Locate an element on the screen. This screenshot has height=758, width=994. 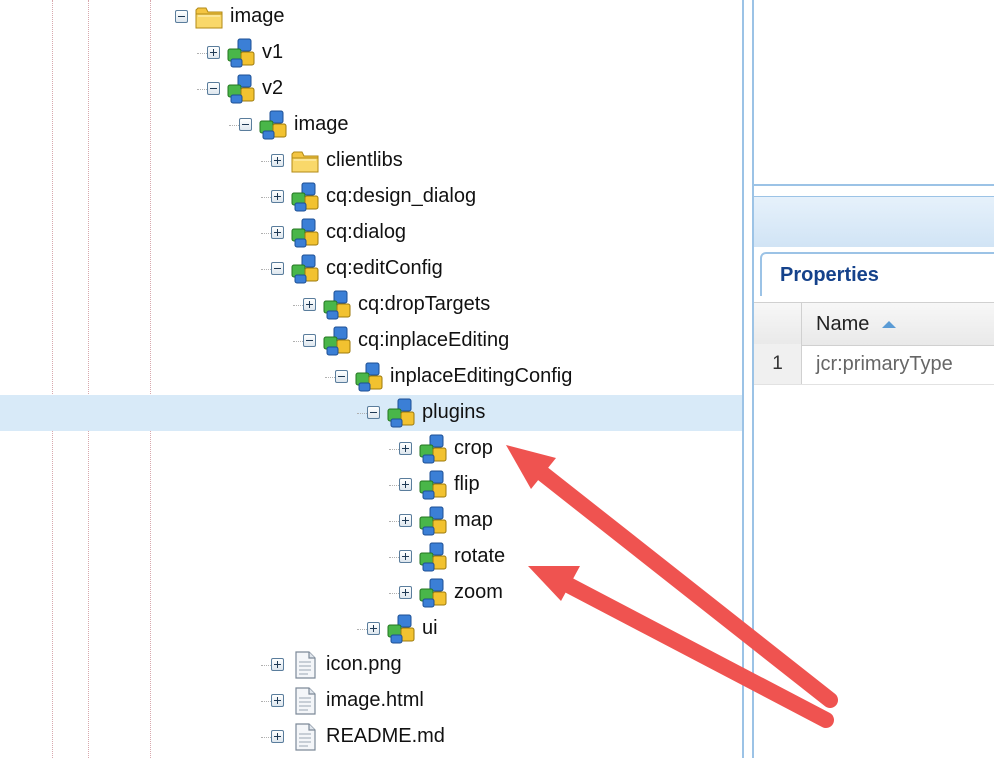
tree-node-label: cq:design_dialog is located at coordinates (401, 197).